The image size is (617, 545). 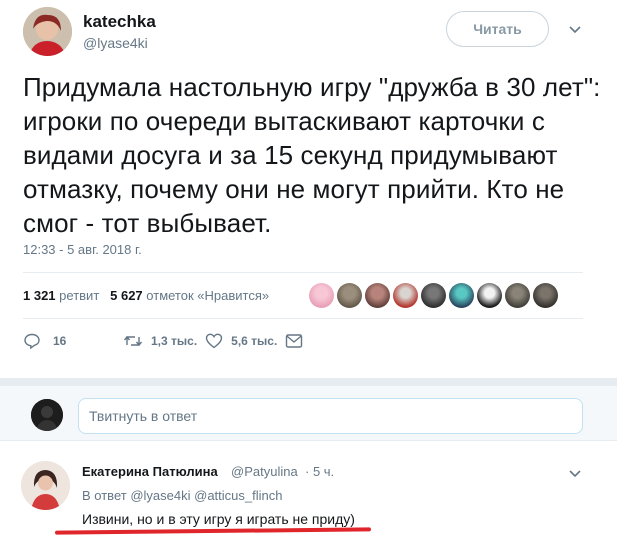 What do you see at coordinates (319, 471) in the screenshot?
I see `reply-time: · 5 ч.` at bounding box center [319, 471].